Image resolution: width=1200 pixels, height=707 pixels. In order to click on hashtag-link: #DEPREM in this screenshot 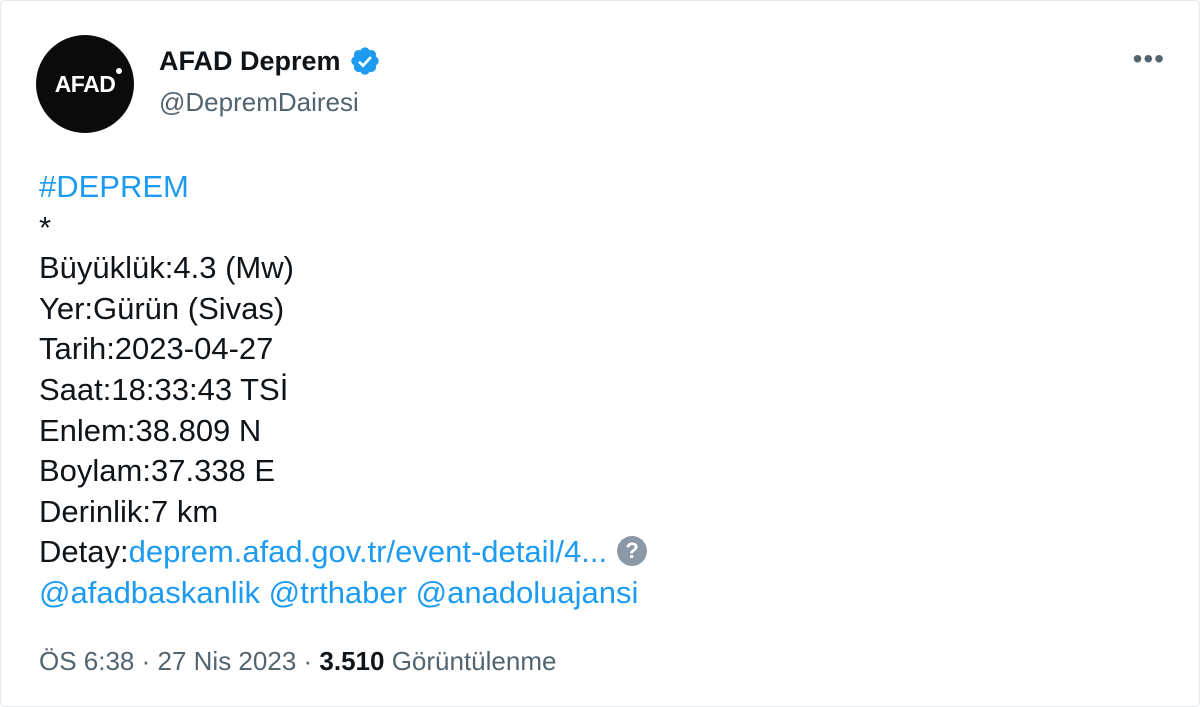, I will do `click(114, 186)`.